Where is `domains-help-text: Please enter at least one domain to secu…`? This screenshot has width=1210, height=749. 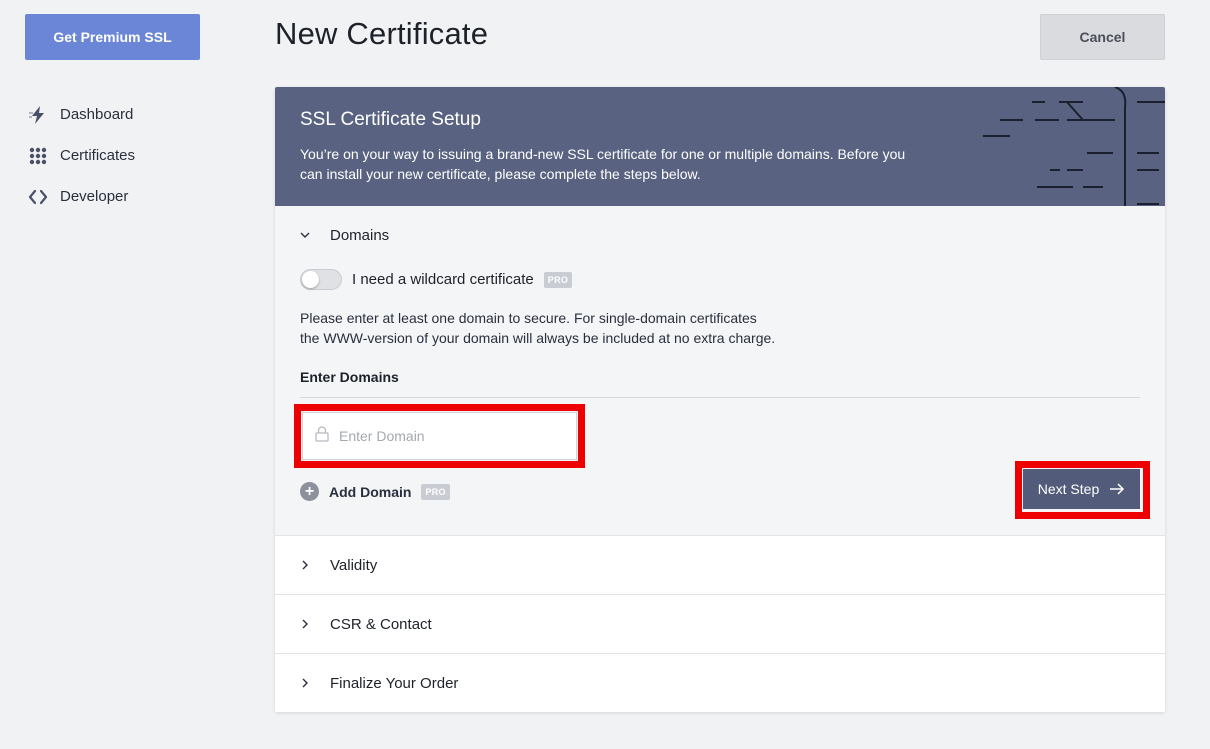 domains-help-text: Please enter at least one domain to secu… is located at coordinates (580, 328).